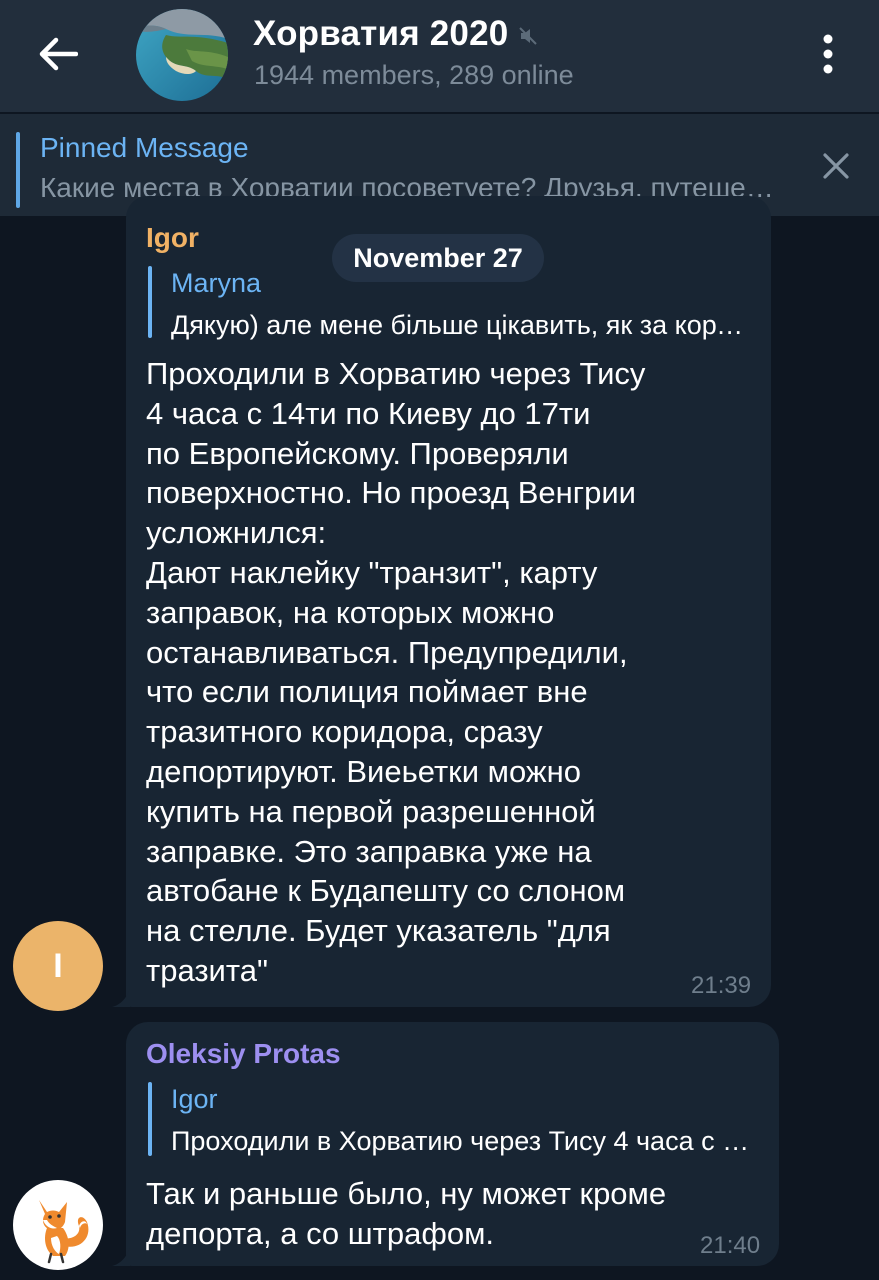  Describe the element at coordinates (380, 34) in the screenshot. I see `chat-title: Хорватия 2020` at that location.